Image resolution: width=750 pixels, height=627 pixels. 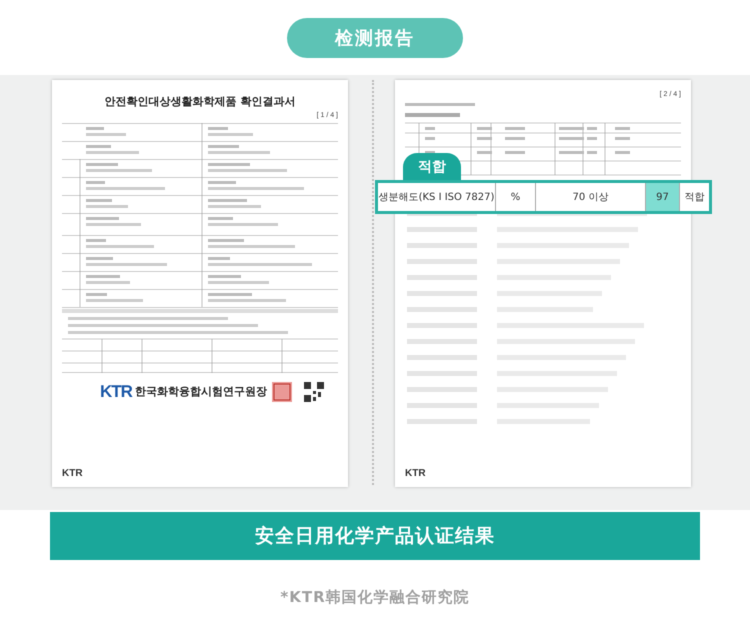 I want to click on footnote: *KTR韩国化学融合研究院, so click(x=375, y=597).